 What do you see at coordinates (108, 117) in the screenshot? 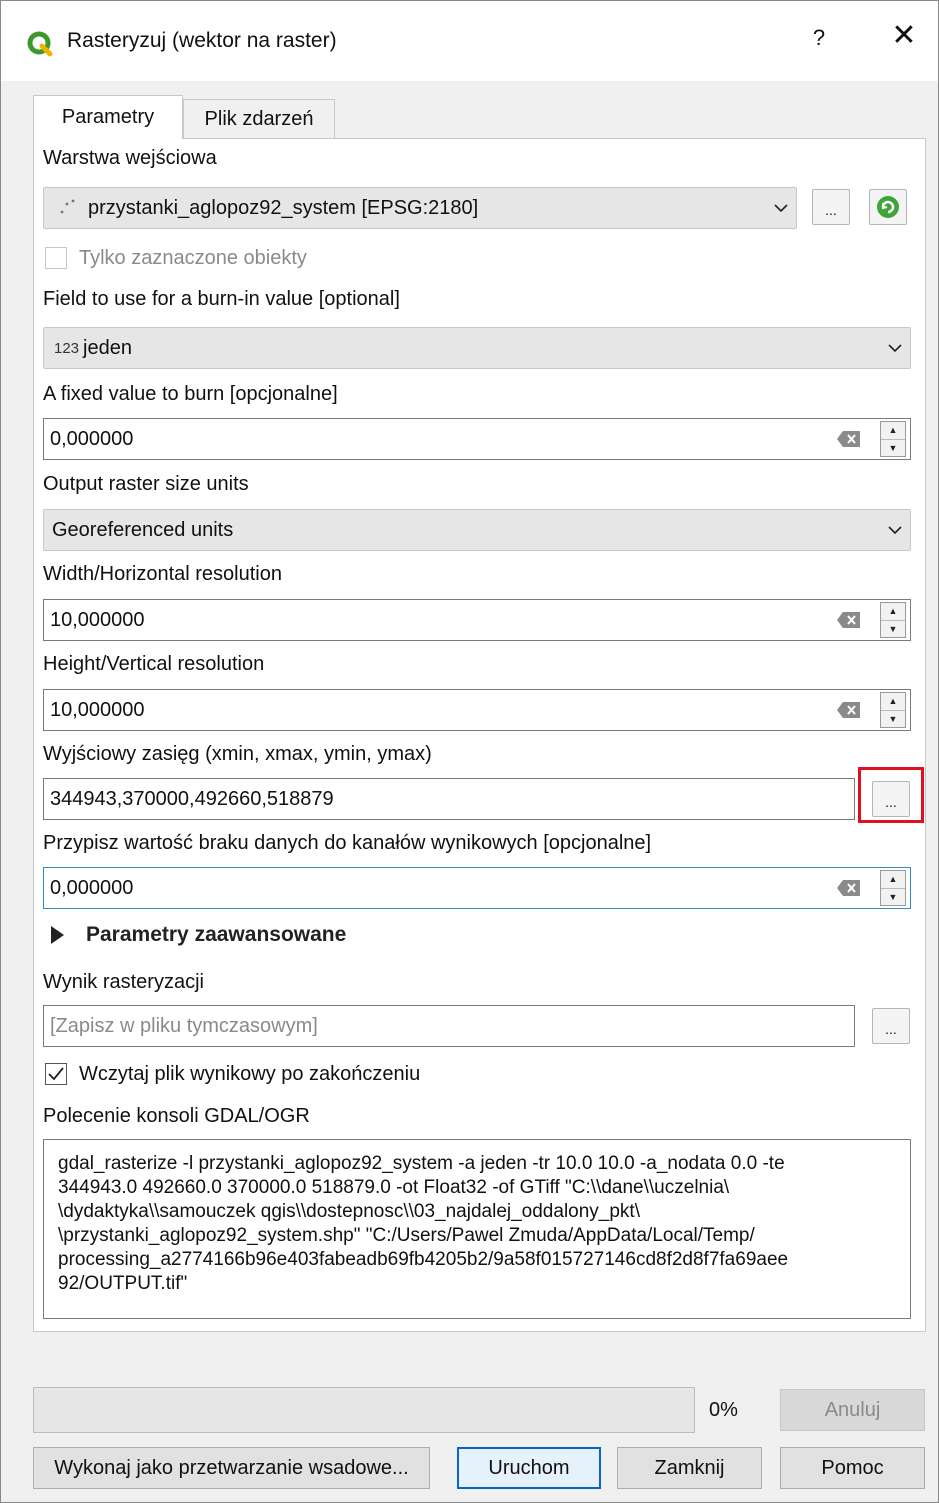
I see `tab-parameters: Parametry` at bounding box center [108, 117].